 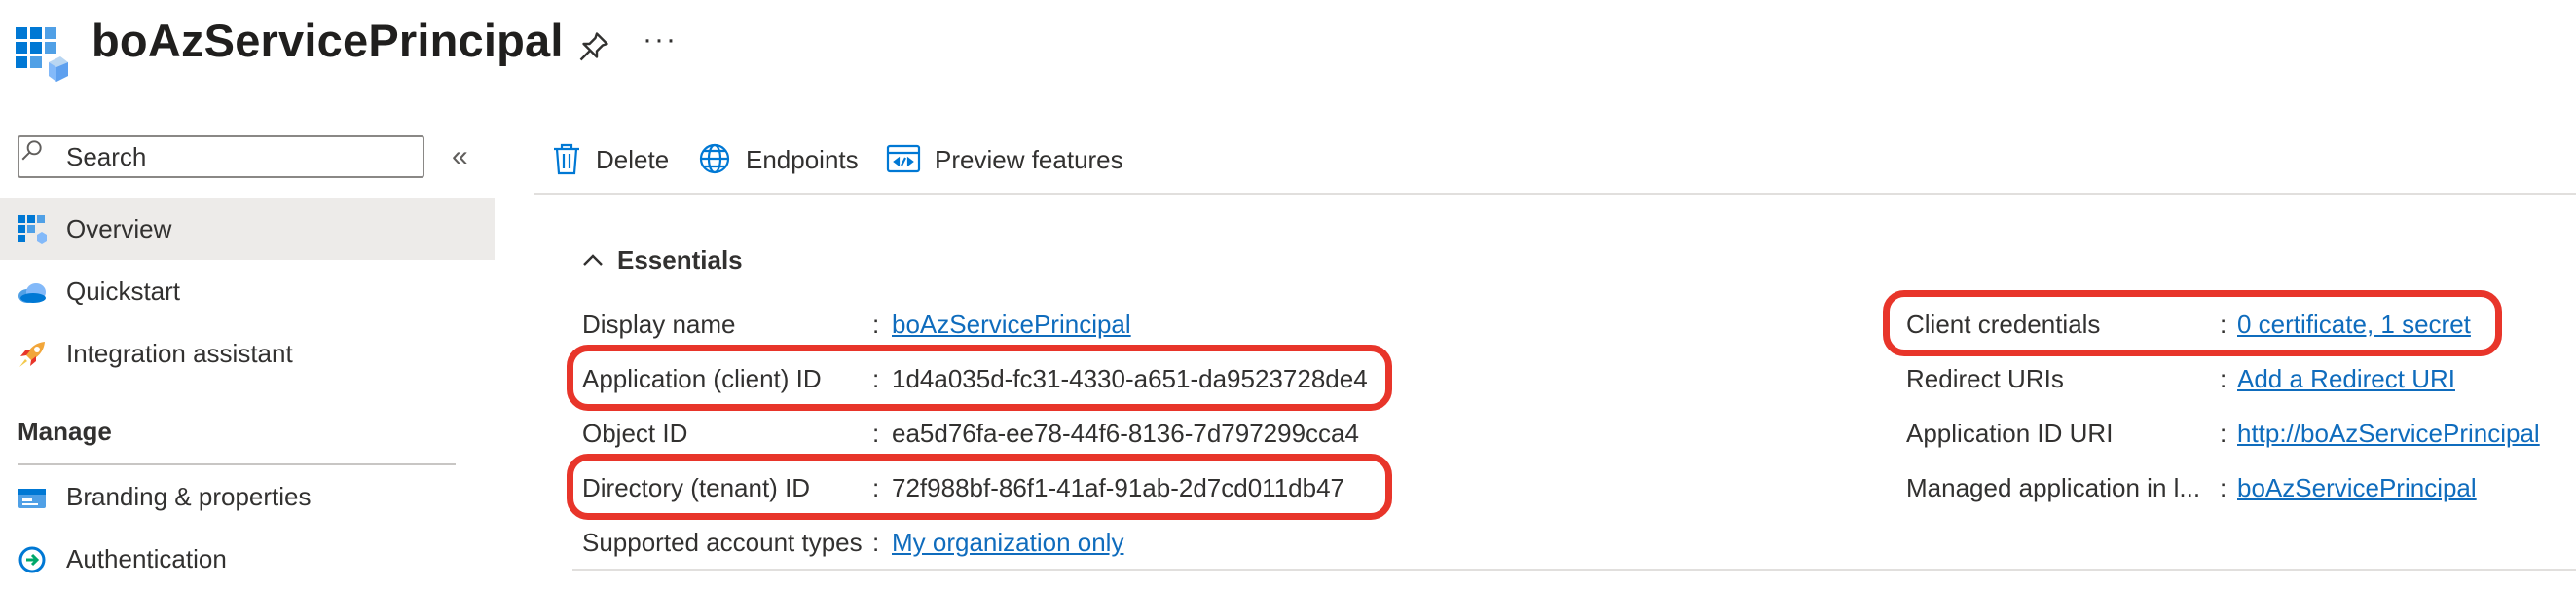 I want to click on essentials-toggle: Essentials, so click(x=679, y=260).